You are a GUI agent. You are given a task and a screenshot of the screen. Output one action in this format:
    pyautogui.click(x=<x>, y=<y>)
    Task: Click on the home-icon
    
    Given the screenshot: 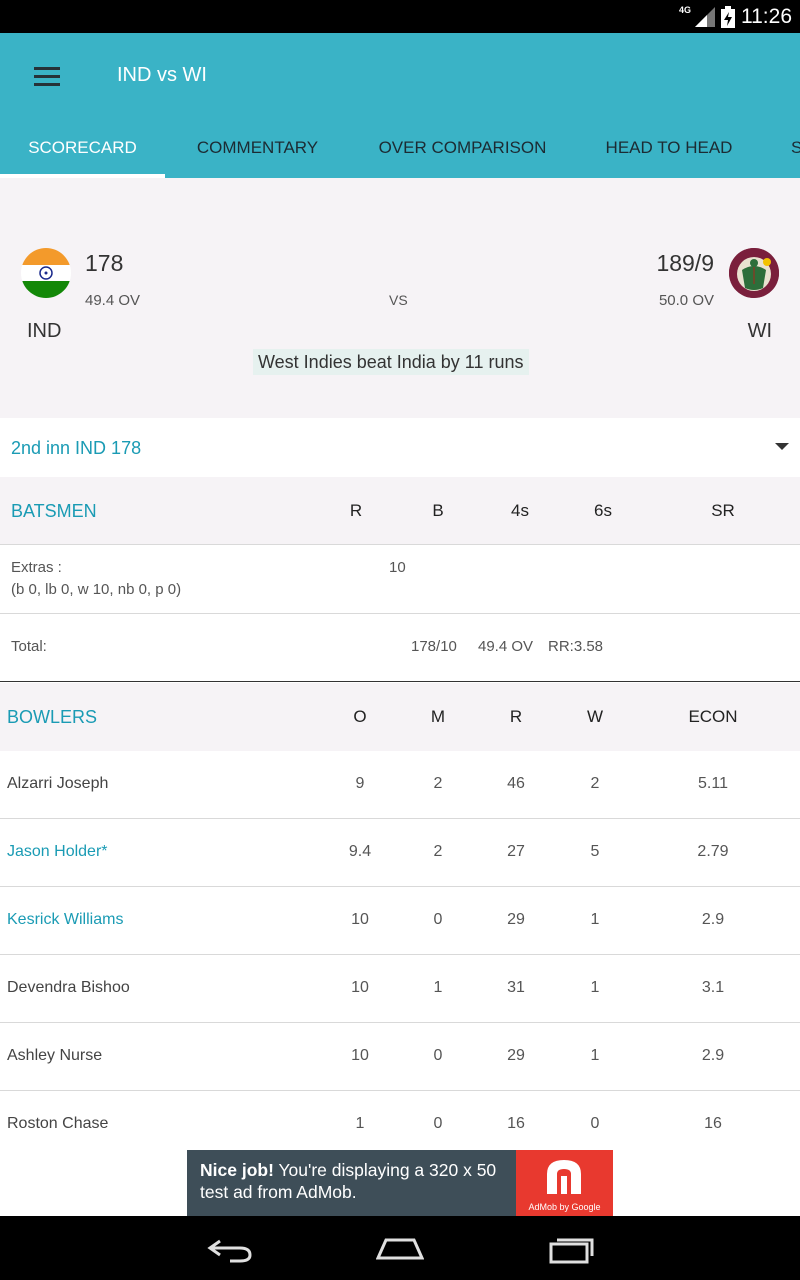 What is the action you would take?
    pyautogui.click(x=400, y=1249)
    